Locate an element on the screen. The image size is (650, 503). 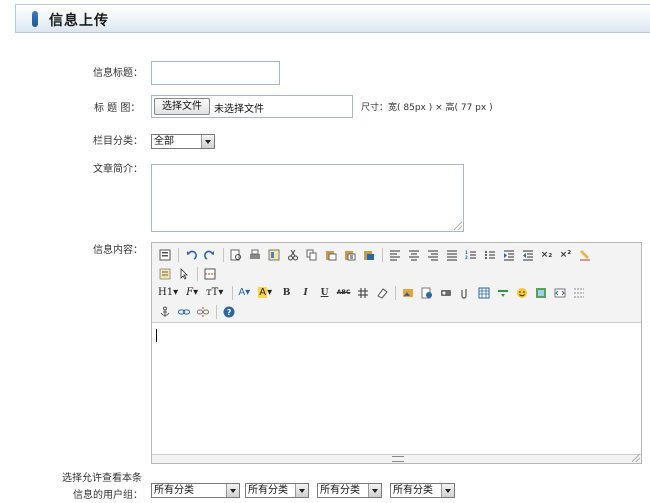
insert-table-icon is located at coordinates (483, 293).